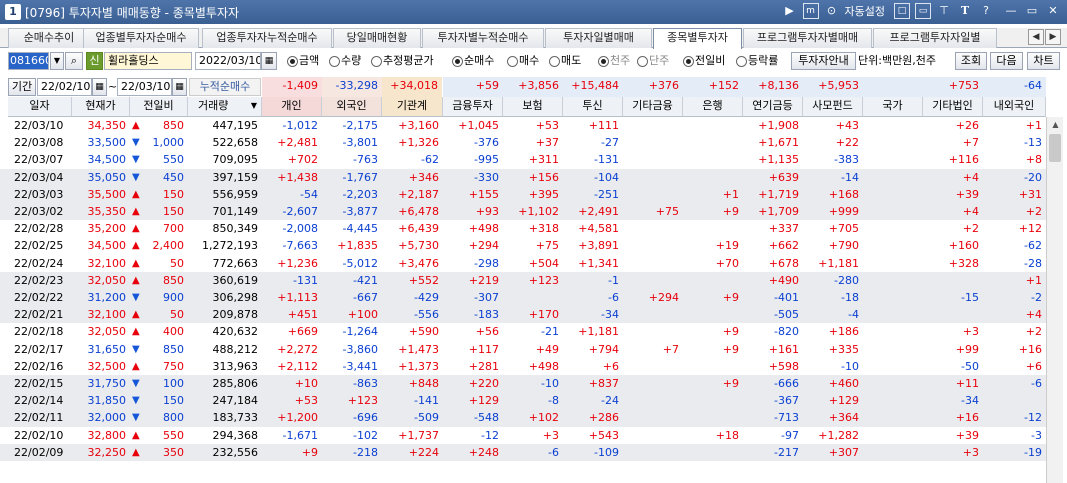 This screenshot has width=1067, height=483. I want to click on restore-icon: ▭, so click(1032, 11).